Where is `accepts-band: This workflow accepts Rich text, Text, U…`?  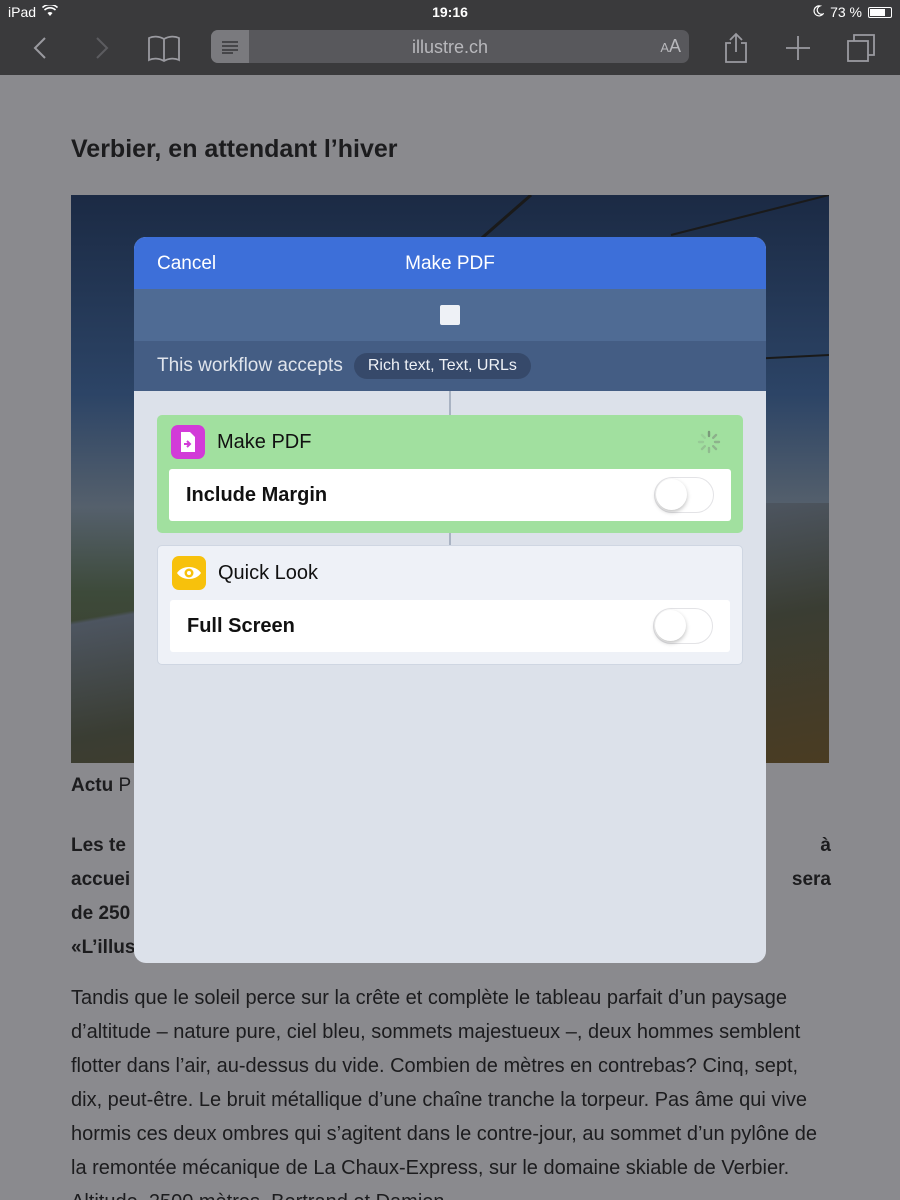
accepts-band: This workflow accepts Rich text, Text, U… is located at coordinates (450, 366).